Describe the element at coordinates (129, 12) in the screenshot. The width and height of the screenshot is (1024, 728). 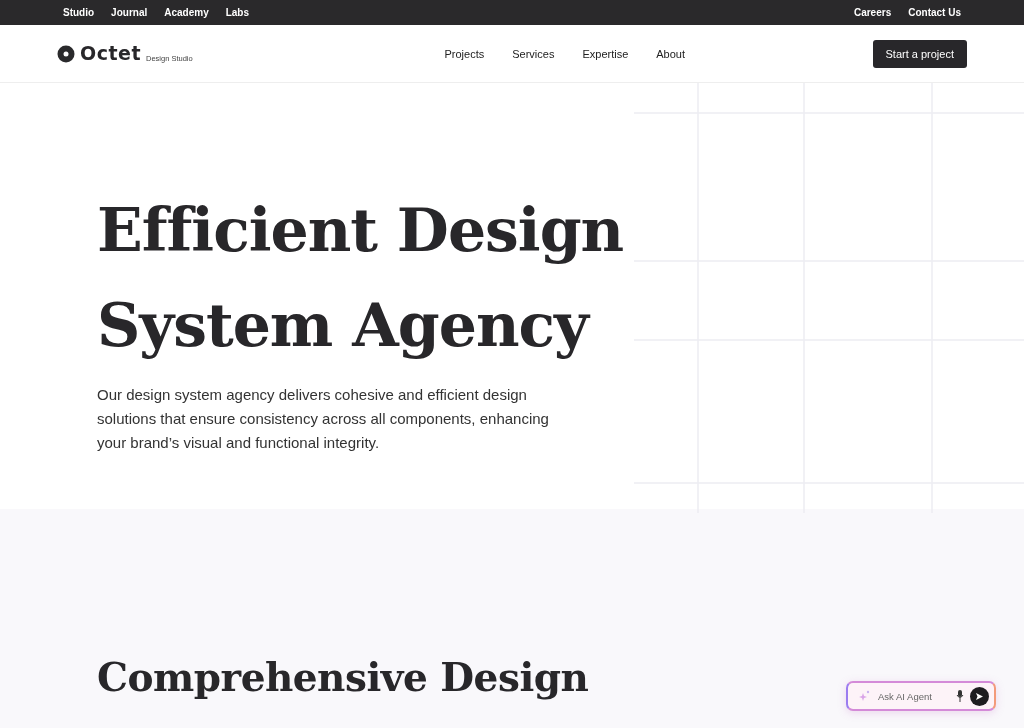
I see `top-link: Journal` at that location.